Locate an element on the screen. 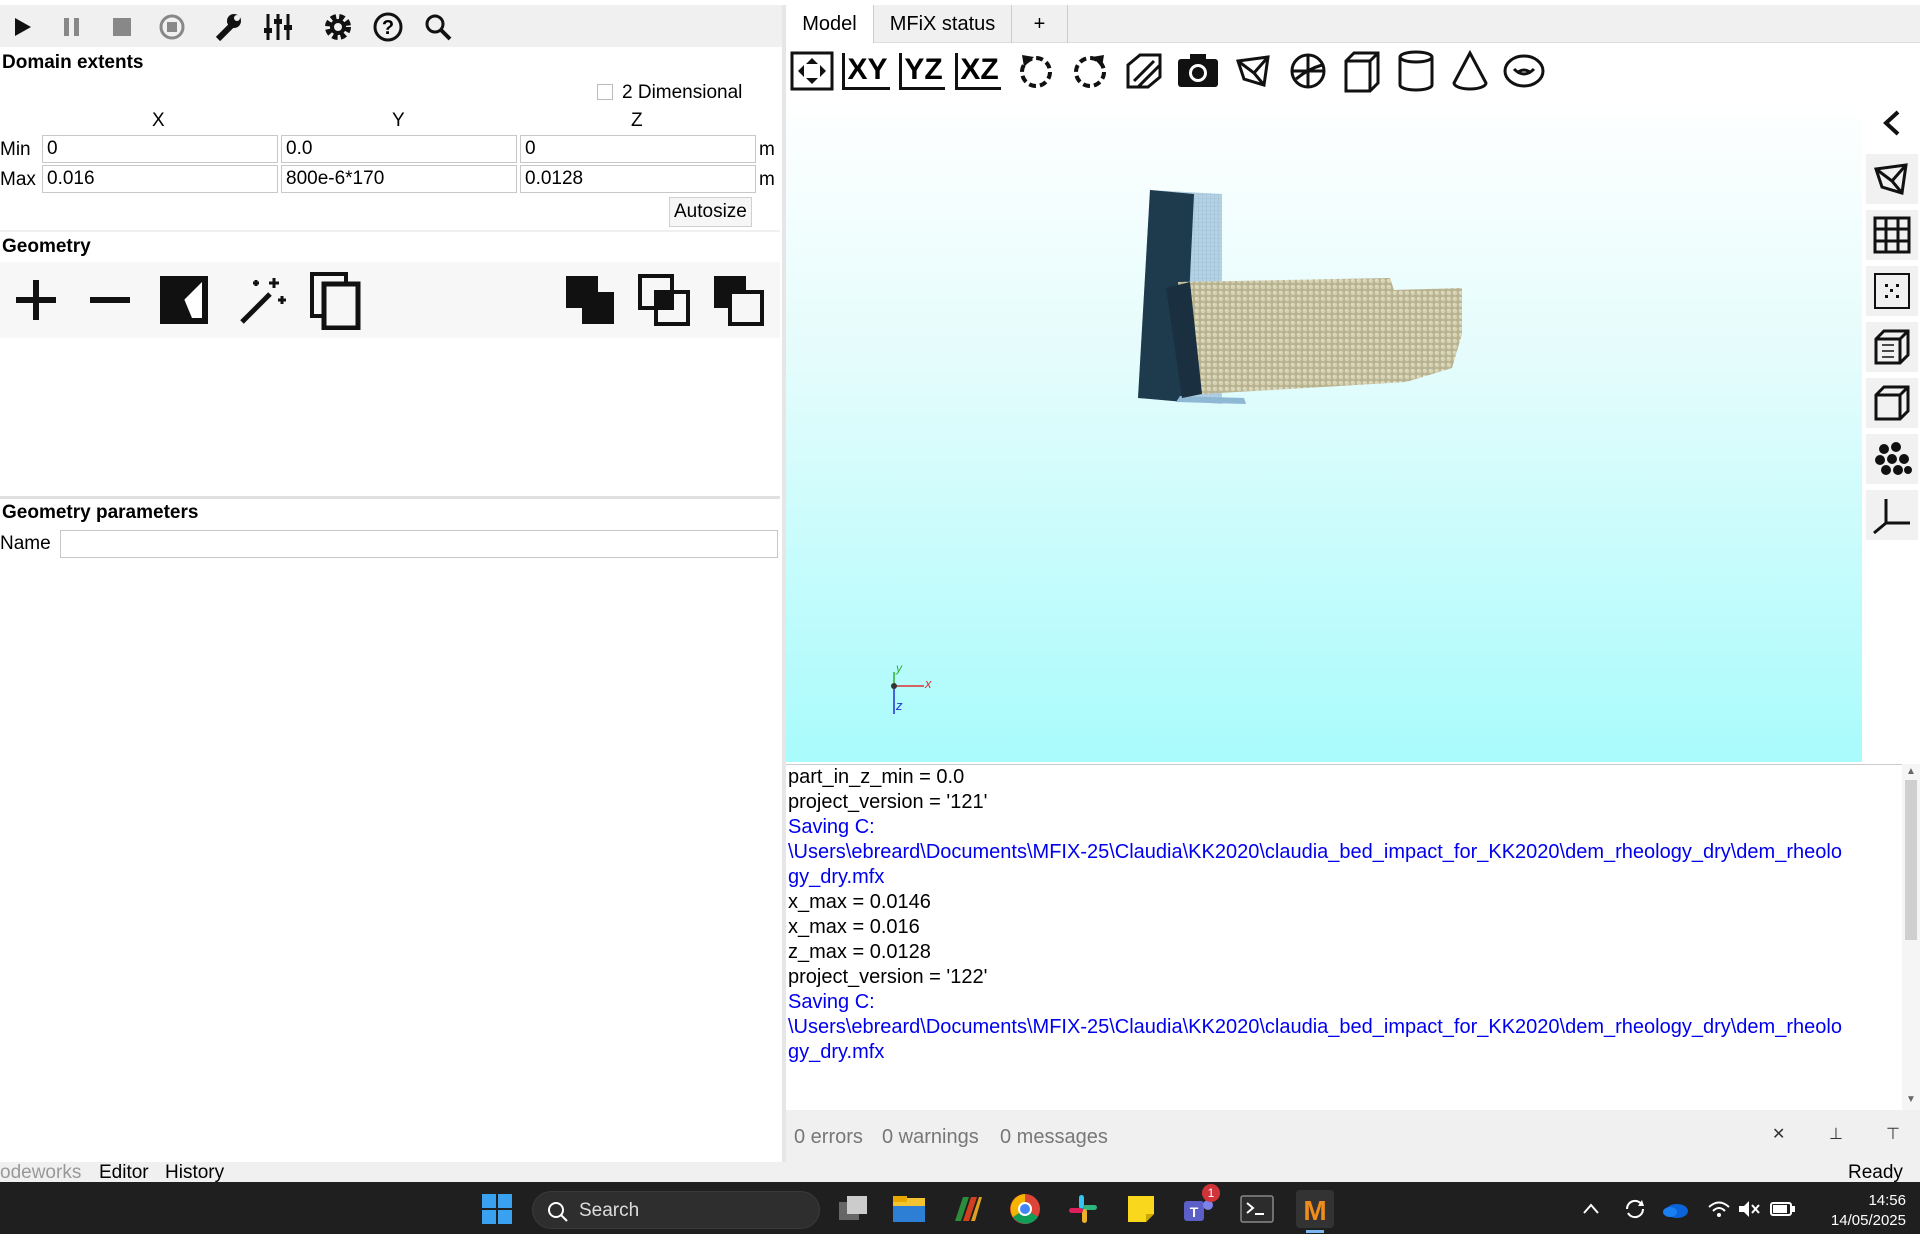 This screenshot has width=1920, height=1234. search-icon is located at coordinates (438, 27).